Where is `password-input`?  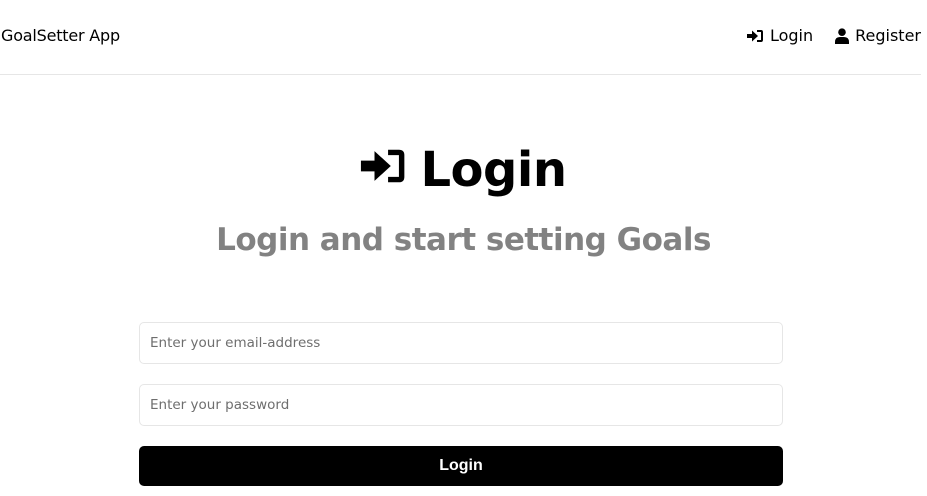 password-input is located at coordinates (461, 405).